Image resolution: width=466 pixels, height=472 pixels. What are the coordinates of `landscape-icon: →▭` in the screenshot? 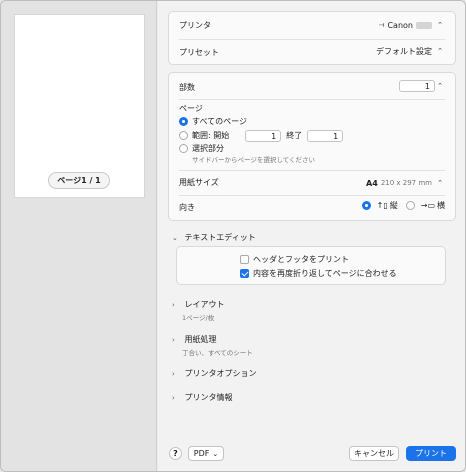 It's located at (427, 205).